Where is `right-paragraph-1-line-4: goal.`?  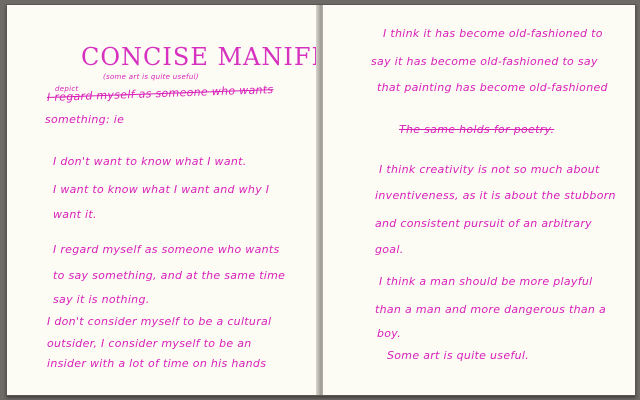
right-paragraph-1-line-4: goal. is located at coordinates (389, 249).